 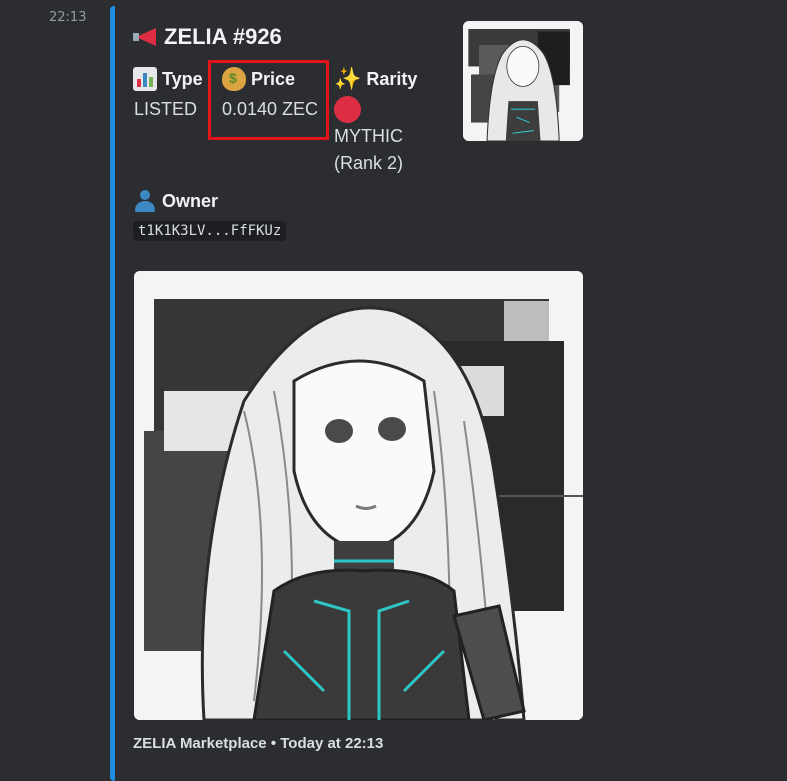 I want to click on nft-thumbnail-art, so click(x=523, y=81).